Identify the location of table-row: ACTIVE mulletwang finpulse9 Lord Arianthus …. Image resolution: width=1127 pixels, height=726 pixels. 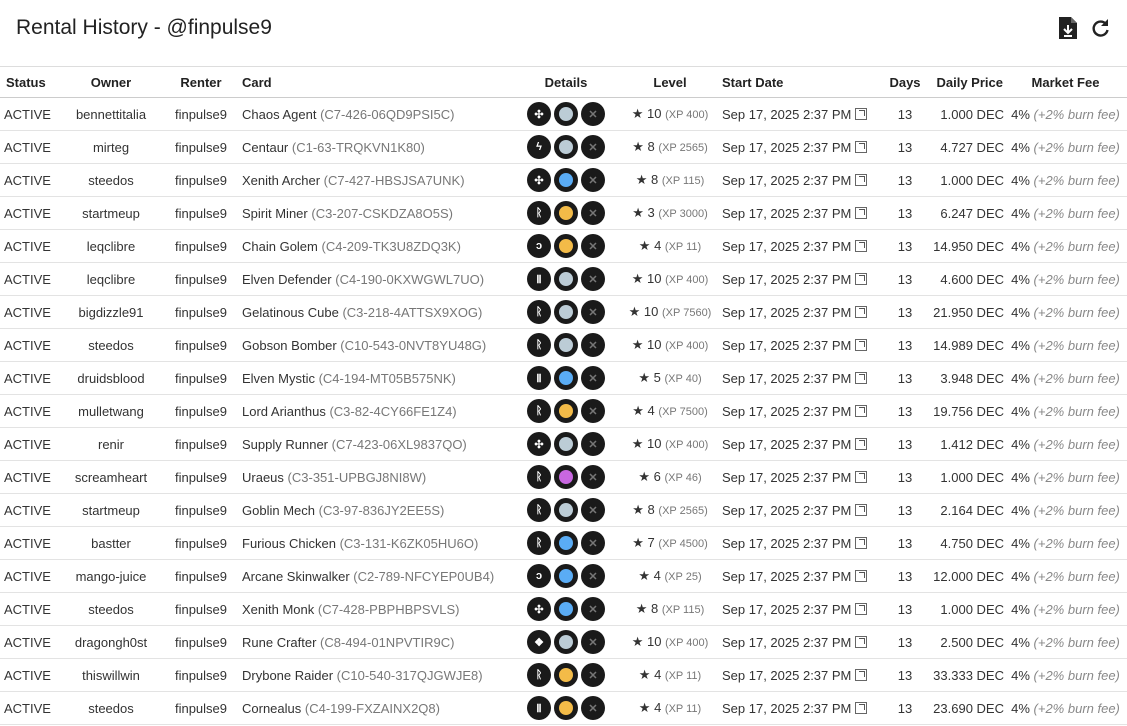
(563, 411).